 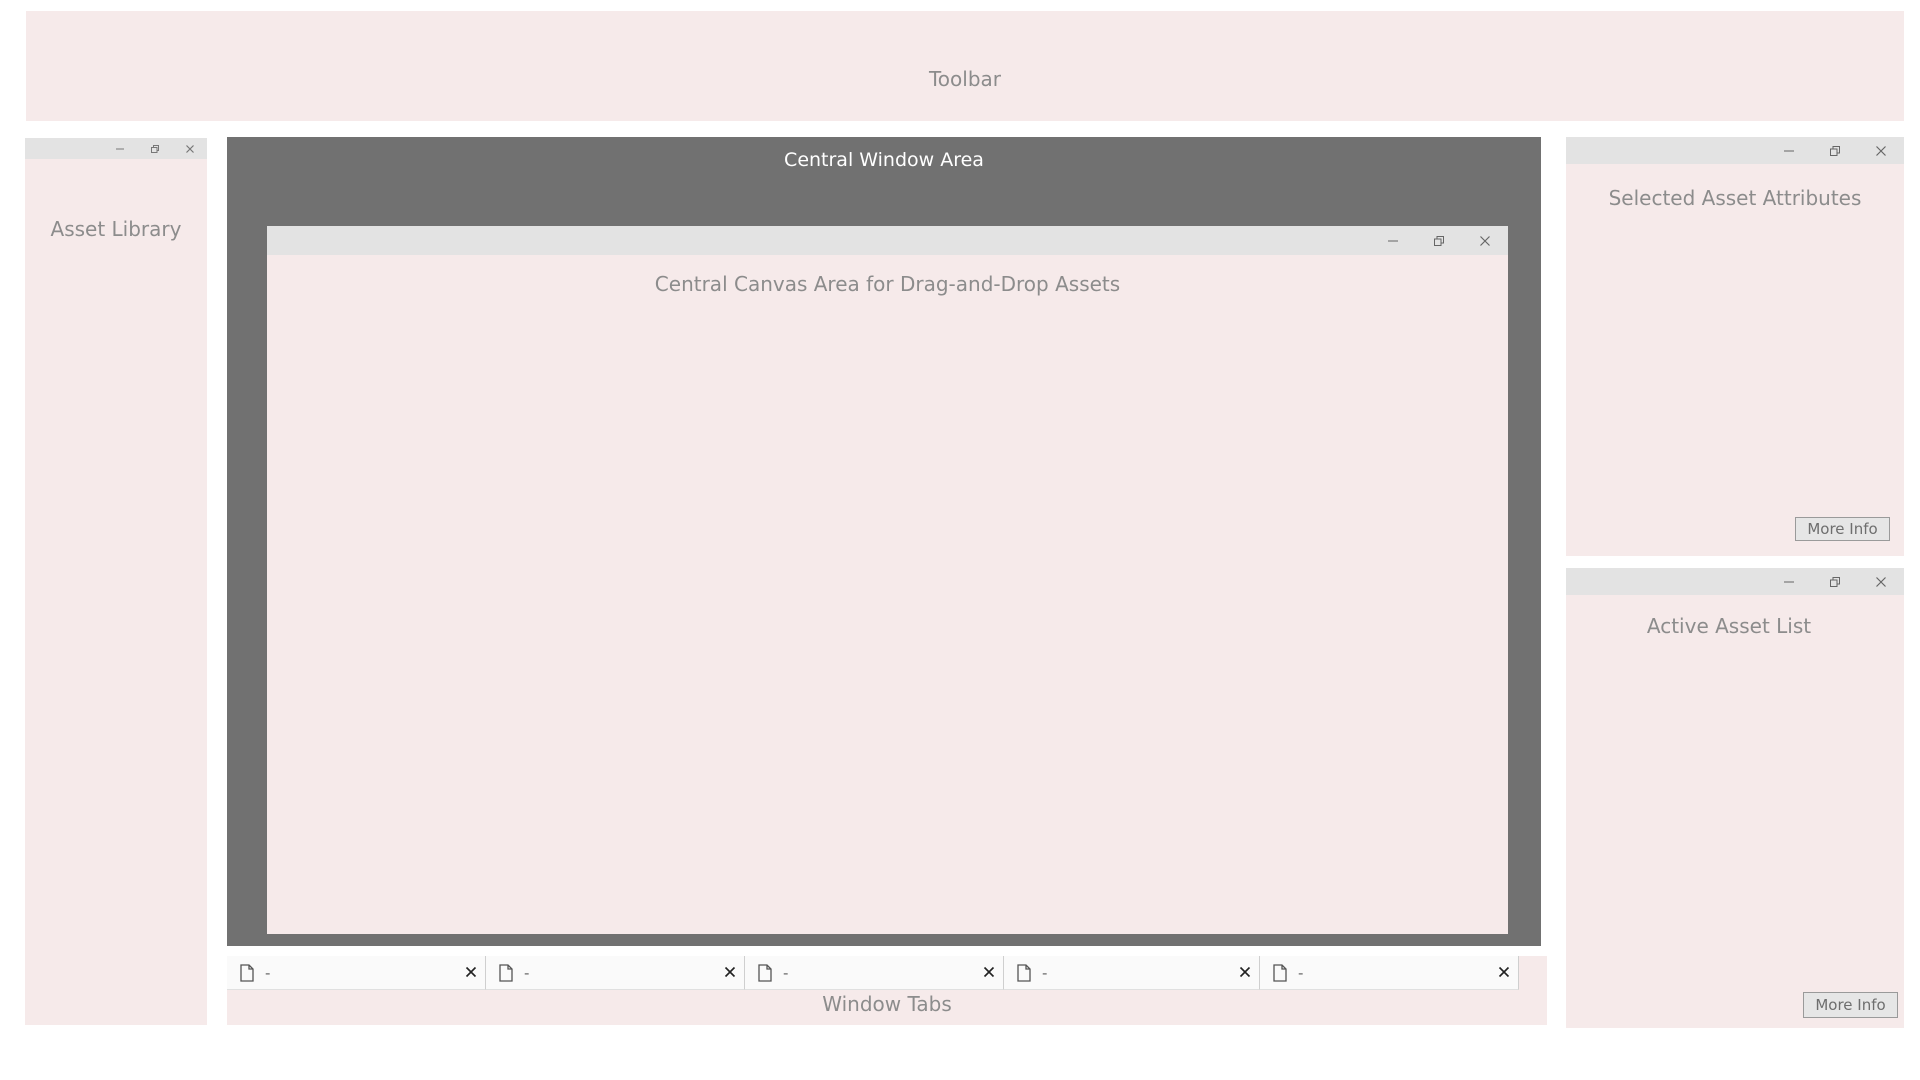 I want to click on tab-strip: - - - - -, so click(x=873, y=973).